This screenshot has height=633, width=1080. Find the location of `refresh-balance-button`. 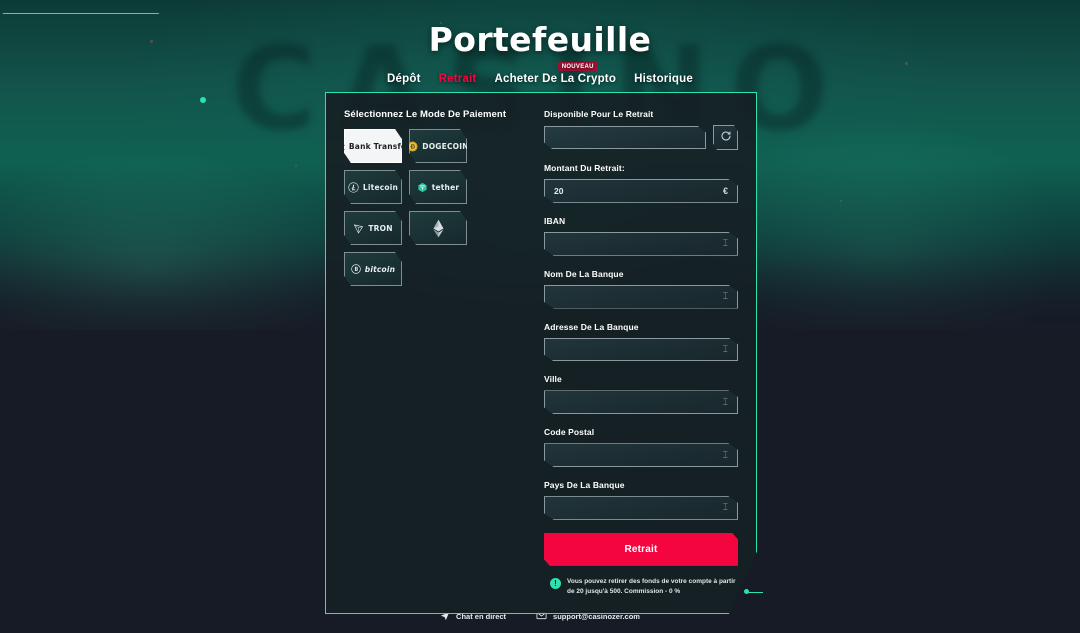

refresh-balance-button is located at coordinates (725, 137).